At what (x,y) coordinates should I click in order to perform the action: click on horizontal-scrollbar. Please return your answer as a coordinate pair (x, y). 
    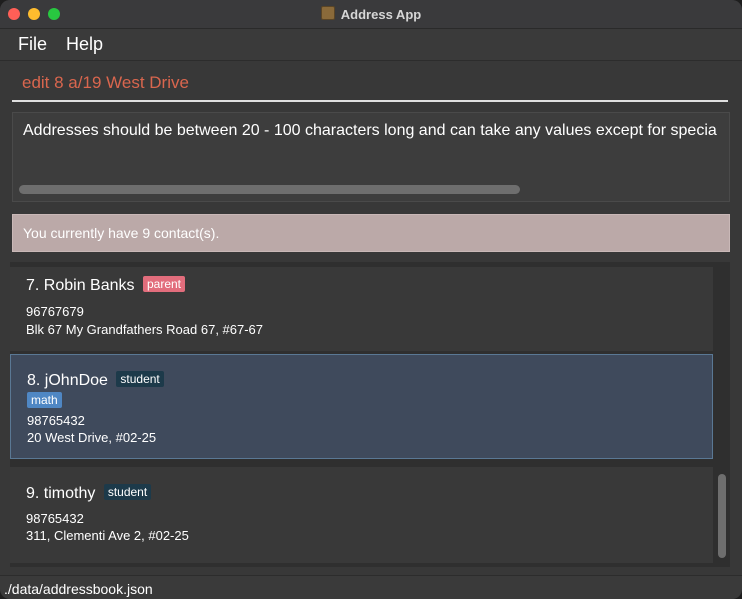
    Looking at the image, I should click on (269, 189).